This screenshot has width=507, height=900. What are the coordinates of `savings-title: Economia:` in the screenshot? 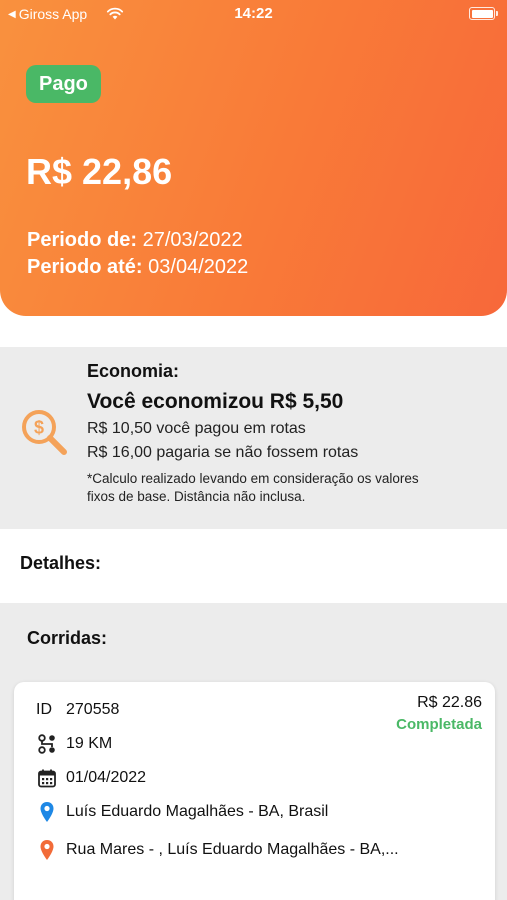 It's located at (133, 371).